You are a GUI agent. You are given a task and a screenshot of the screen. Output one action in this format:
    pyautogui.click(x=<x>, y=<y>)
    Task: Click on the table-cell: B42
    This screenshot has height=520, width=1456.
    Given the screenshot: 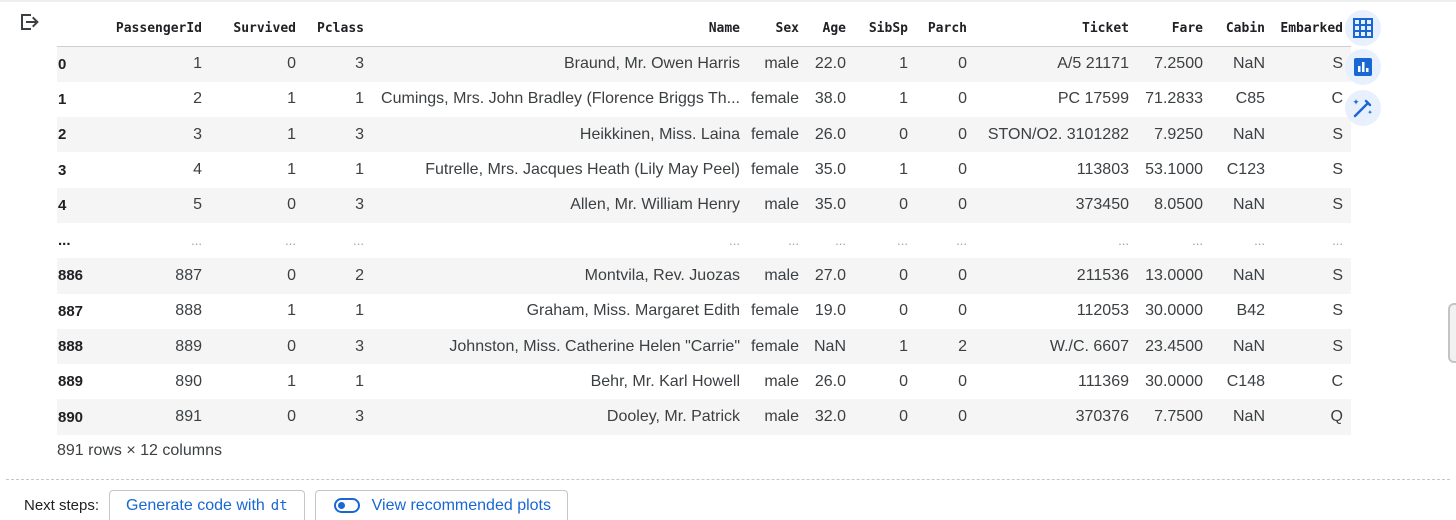 What is the action you would take?
    pyautogui.click(x=1250, y=311)
    